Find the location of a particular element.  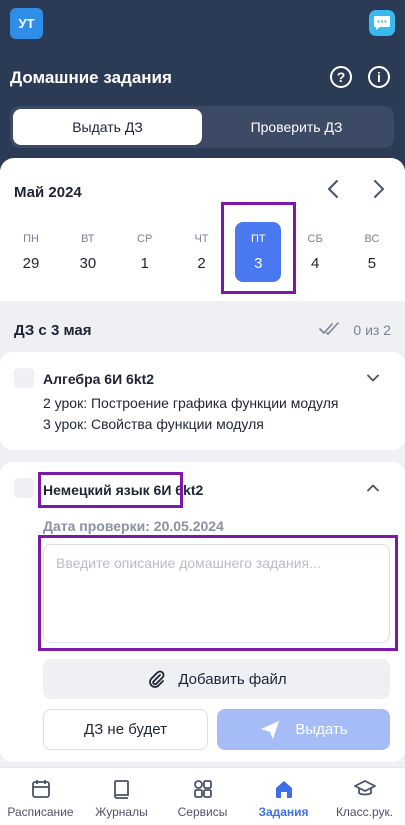

chevron-right-icon is located at coordinates (379, 189).